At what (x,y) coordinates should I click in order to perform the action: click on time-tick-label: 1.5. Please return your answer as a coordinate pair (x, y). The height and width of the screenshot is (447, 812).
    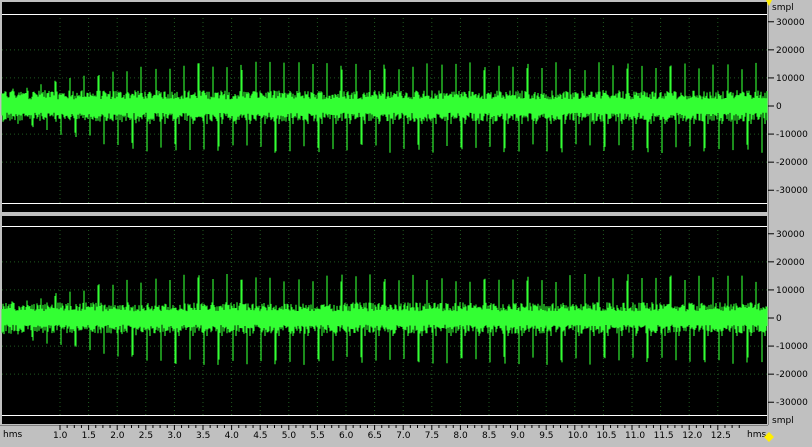
    Looking at the image, I should click on (89, 436).